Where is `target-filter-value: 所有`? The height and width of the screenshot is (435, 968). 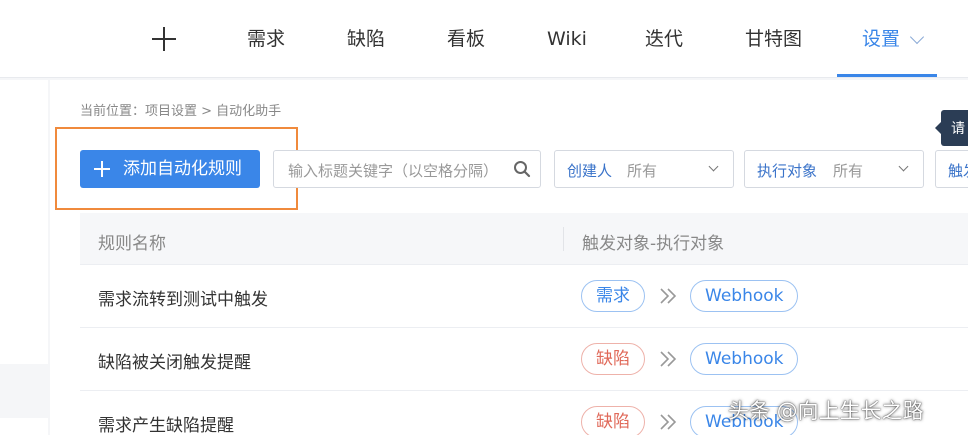
target-filter-value: 所有 is located at coordinates (848, 171).